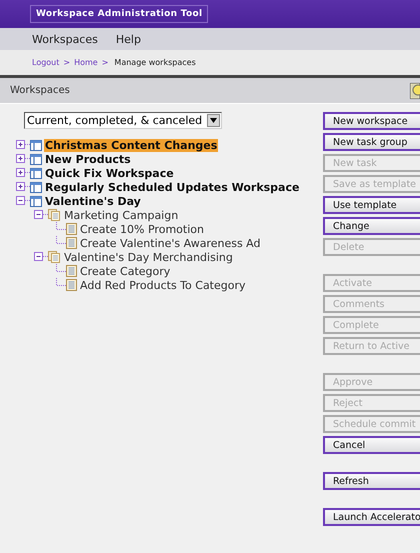  What do you see at coordinates (119, 14) in the screenshot?
I see `window-title: Workspace Administration Tool` at bounding box center [119, 14].